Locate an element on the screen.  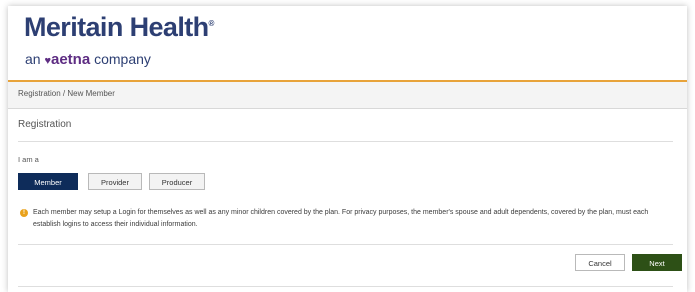
meritain-health-logo: Meritain Health® is located at coordinates (119, 27).